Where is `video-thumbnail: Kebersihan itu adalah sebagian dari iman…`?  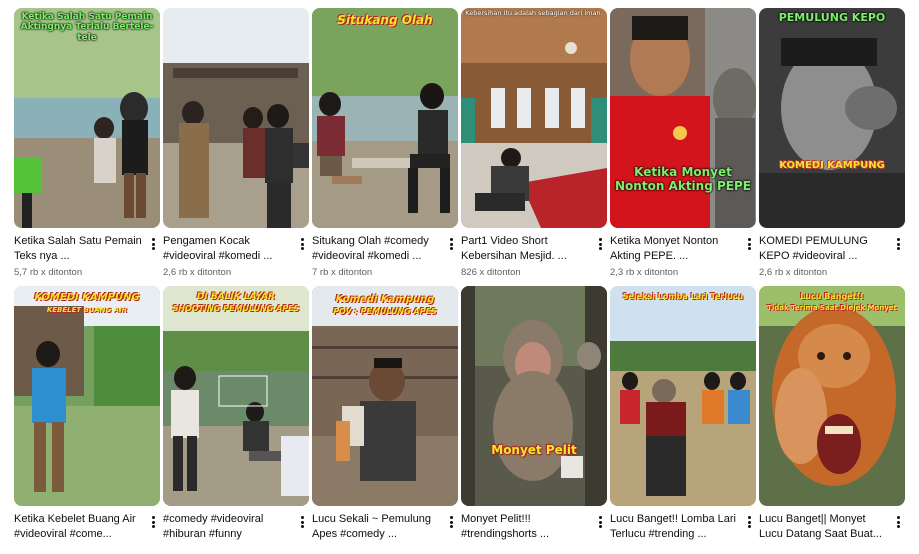
video-thumbnail: Kebersihan itu adalah sebagian dari iman… is located at coordinates (534, 118).